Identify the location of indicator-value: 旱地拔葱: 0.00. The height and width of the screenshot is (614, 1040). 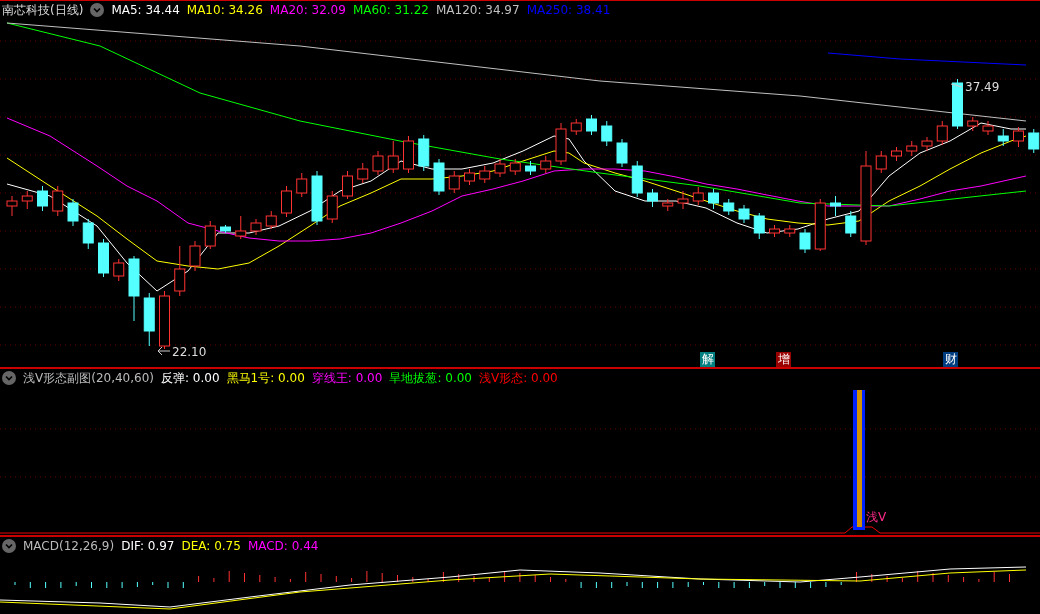
(430, 378).